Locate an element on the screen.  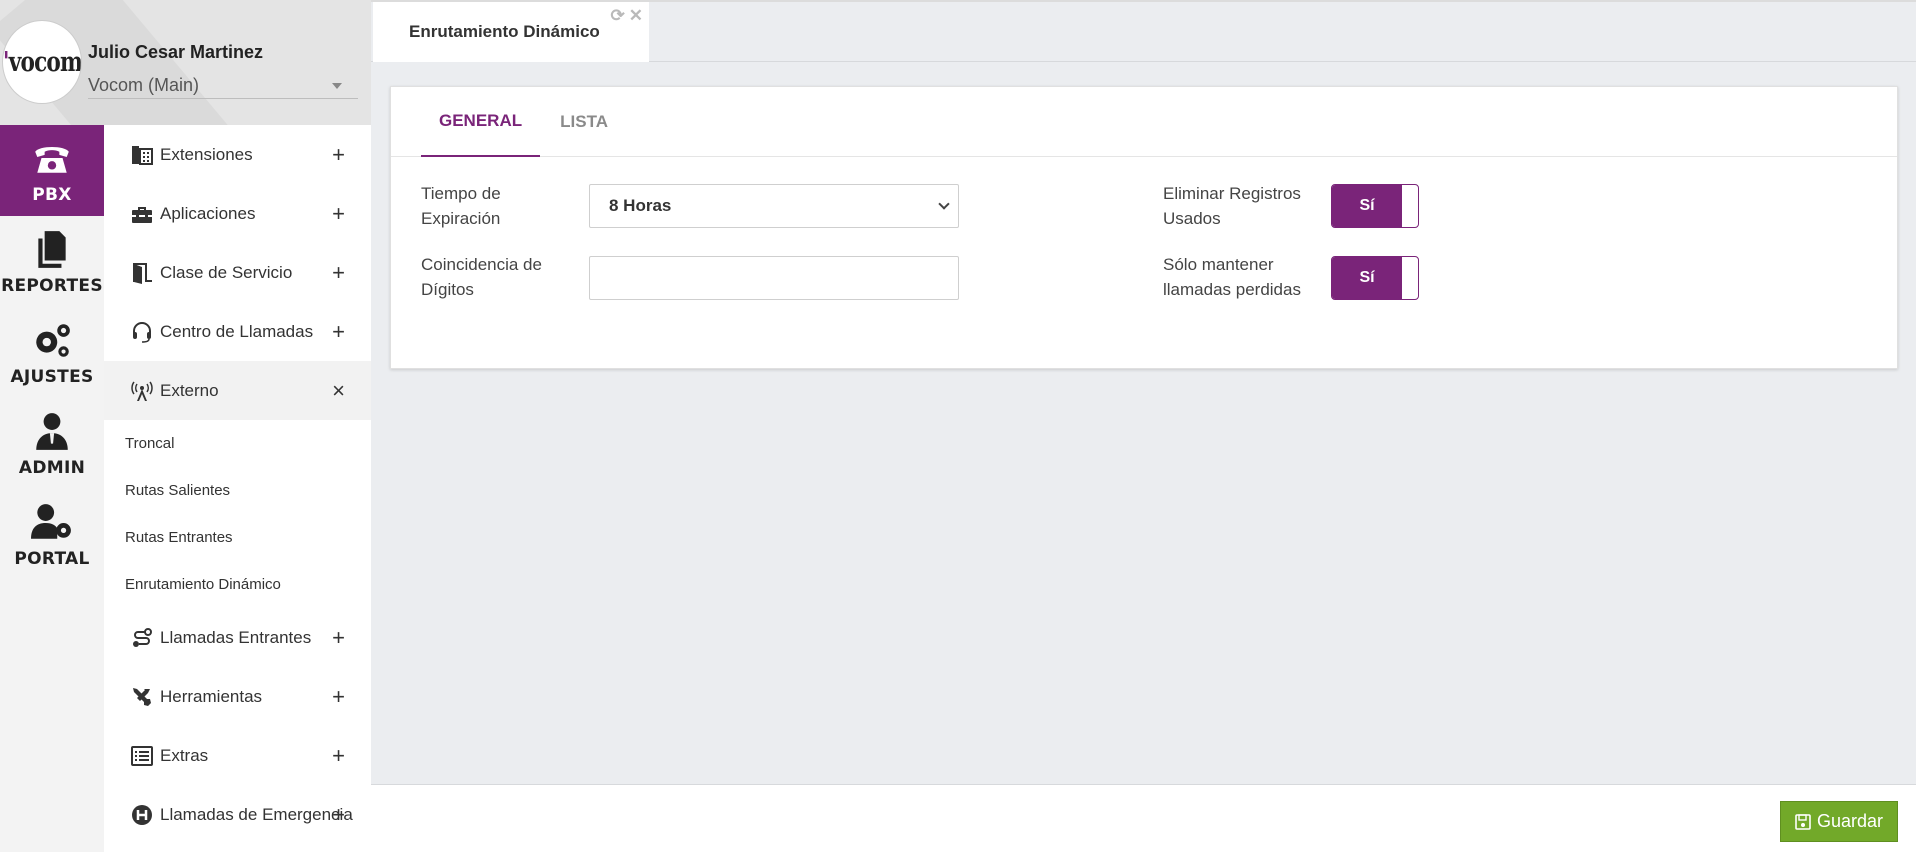
vocom-logo: 'vocom is located at coordinates (42, 62).